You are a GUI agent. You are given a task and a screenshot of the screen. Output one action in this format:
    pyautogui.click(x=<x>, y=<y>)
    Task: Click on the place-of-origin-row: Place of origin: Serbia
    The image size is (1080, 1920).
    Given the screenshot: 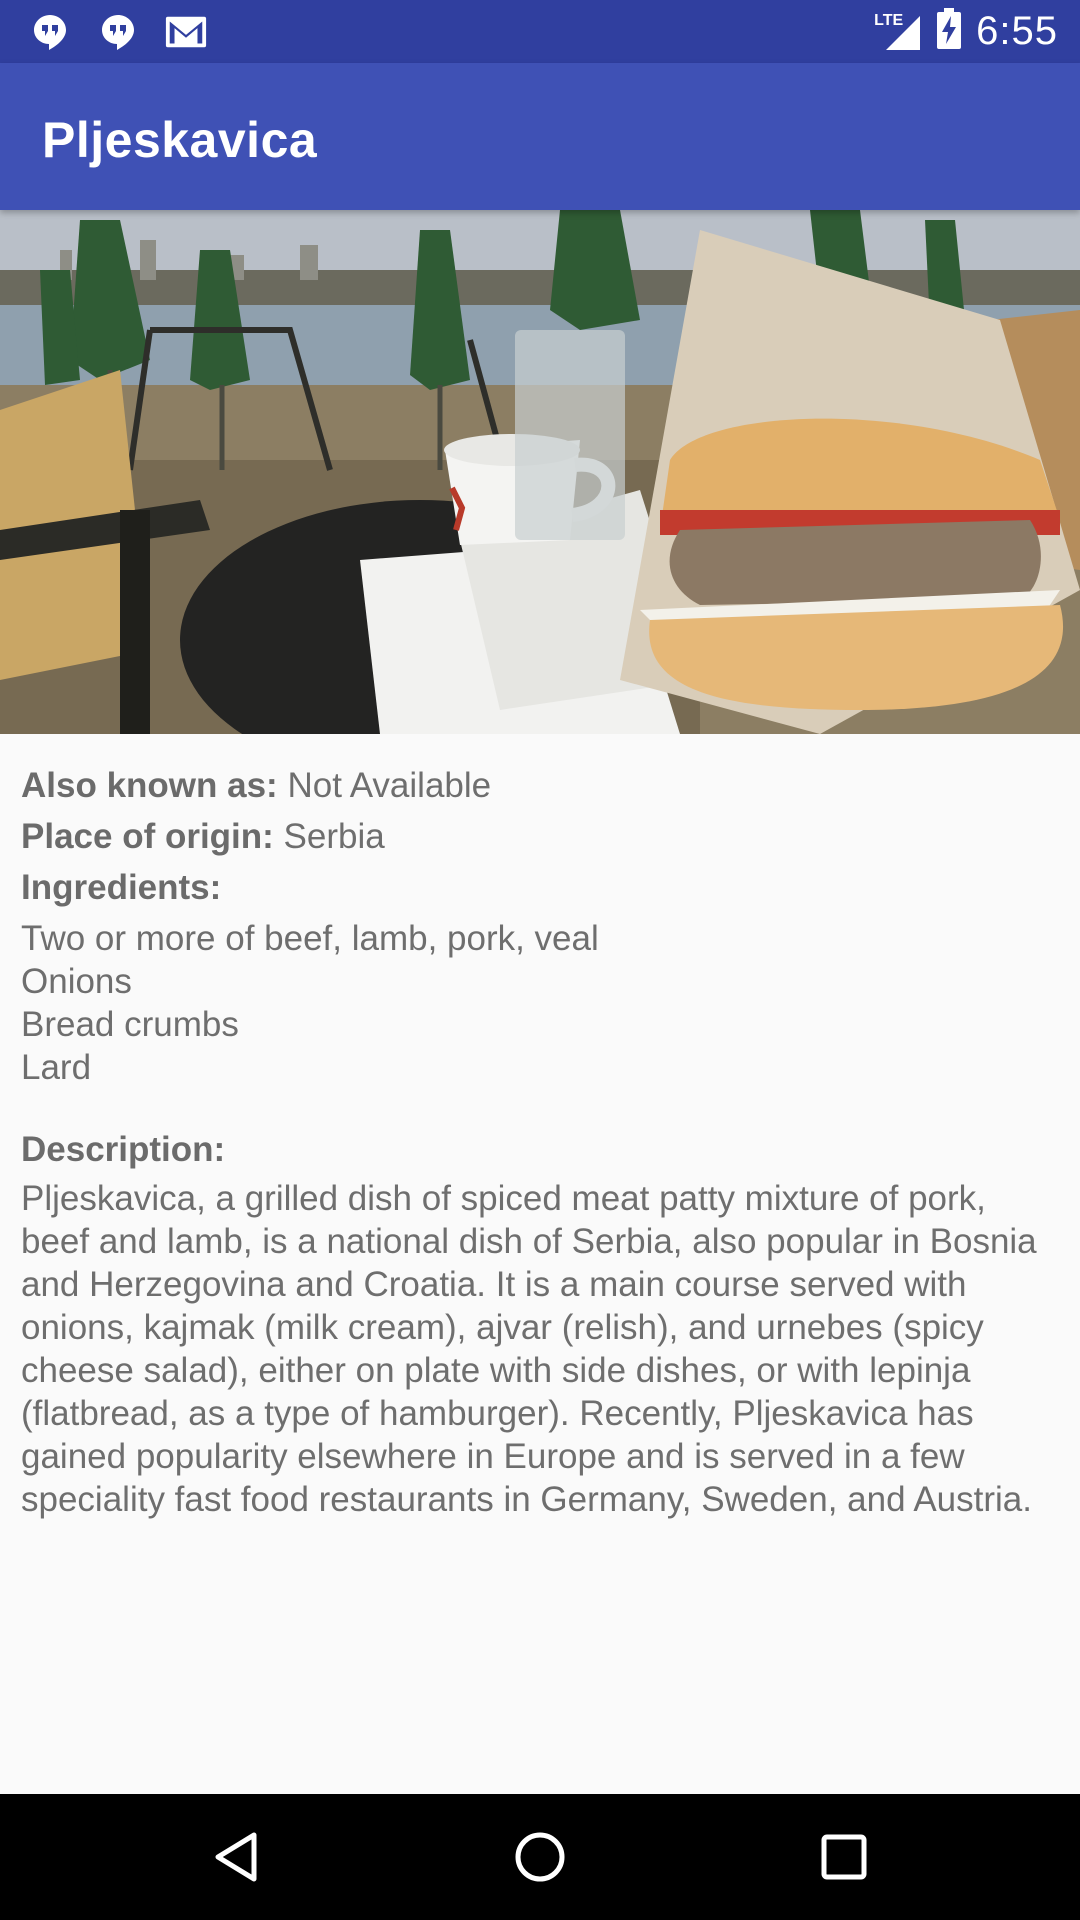 What is the action you would take?
    pyautogui.click(x=541, y=836)
    